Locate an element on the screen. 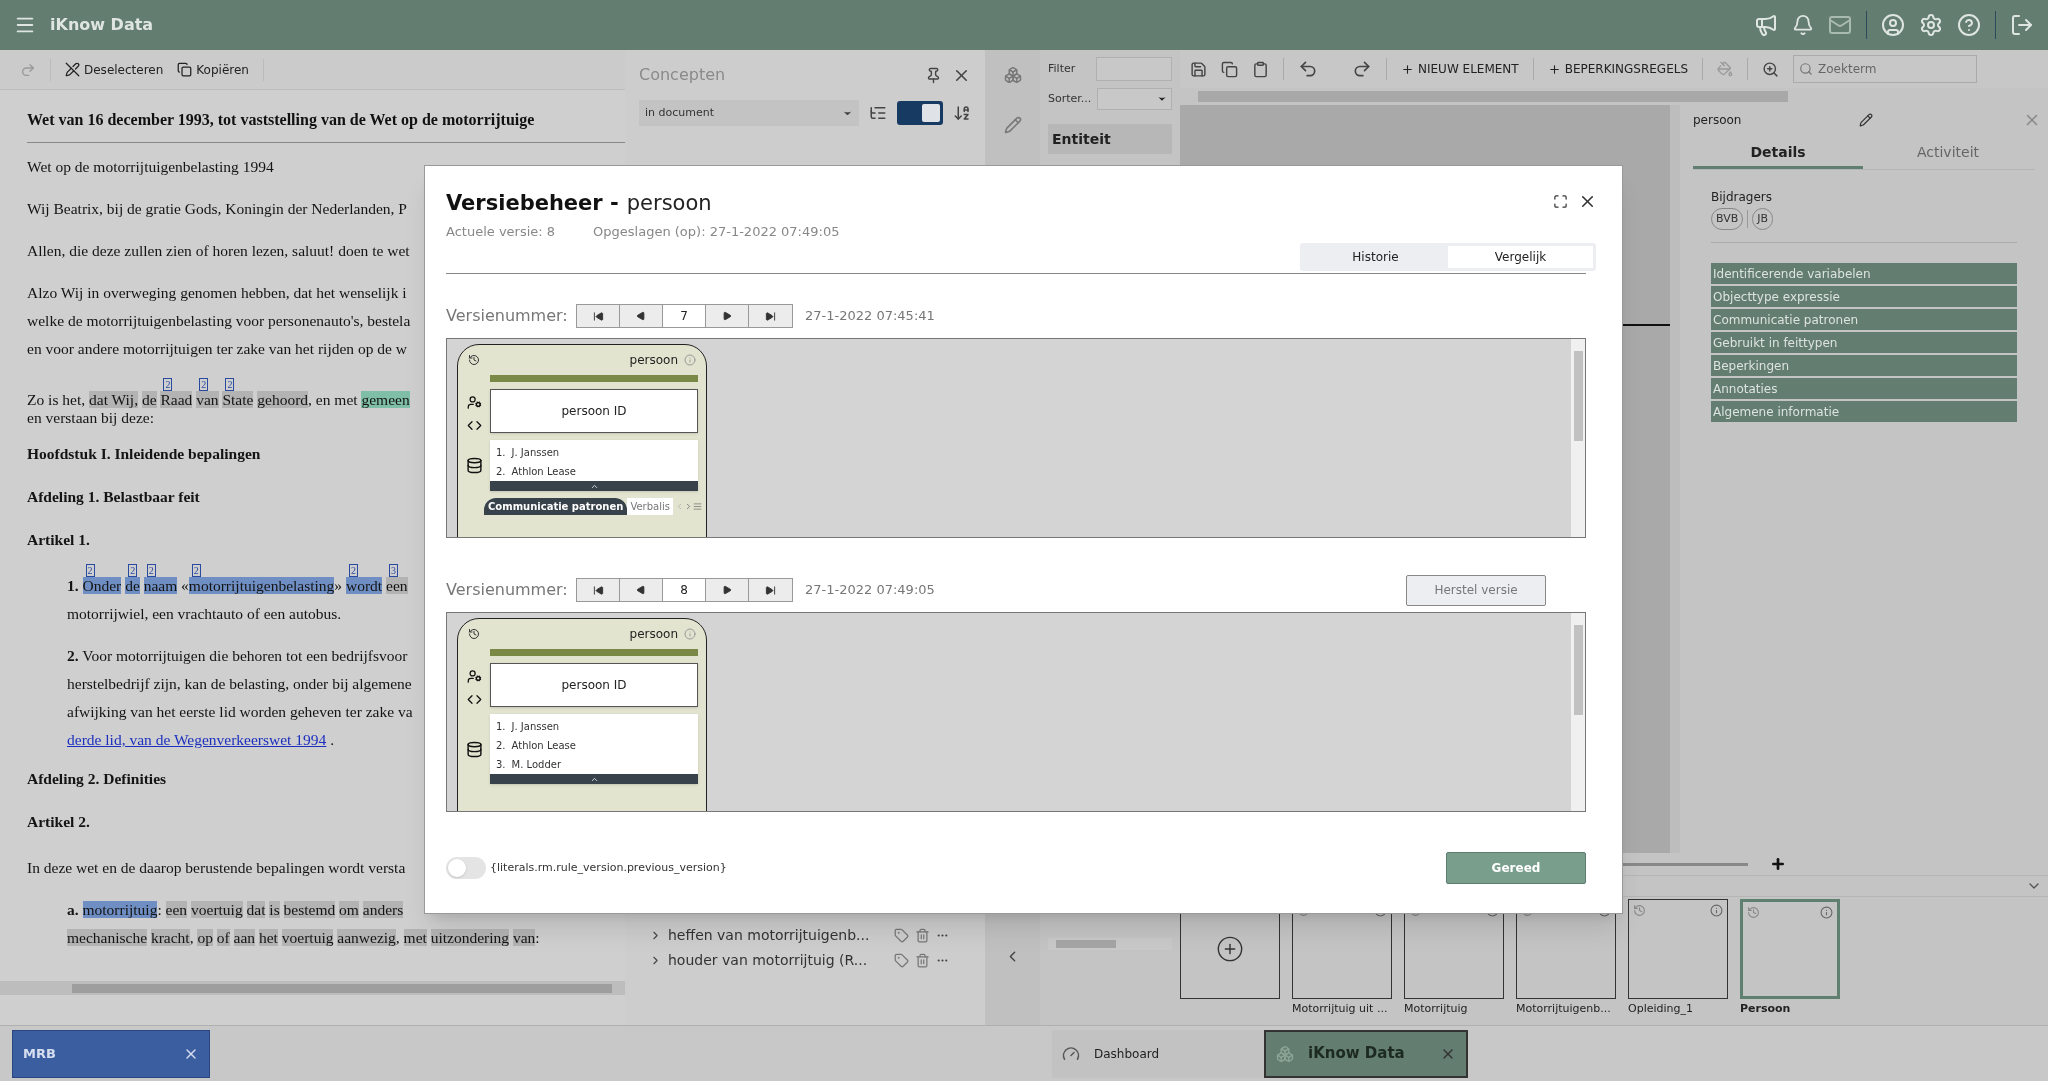  details-section: Communicatie patronen is located at coordinates (1864, 319).